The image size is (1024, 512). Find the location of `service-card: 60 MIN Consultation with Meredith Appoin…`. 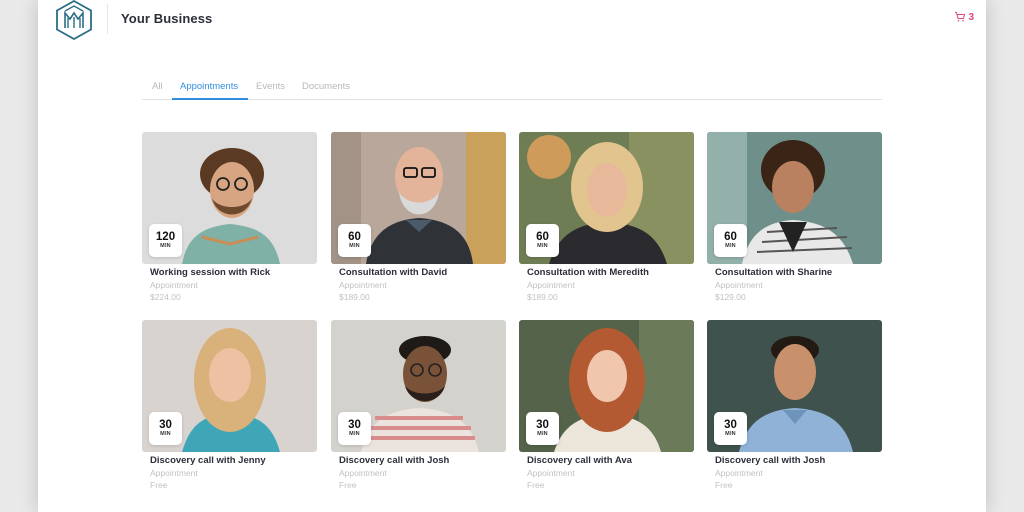

service-card: 60 MIN Consultation with Meredith Appoin… is located at coordinates (606, 222).